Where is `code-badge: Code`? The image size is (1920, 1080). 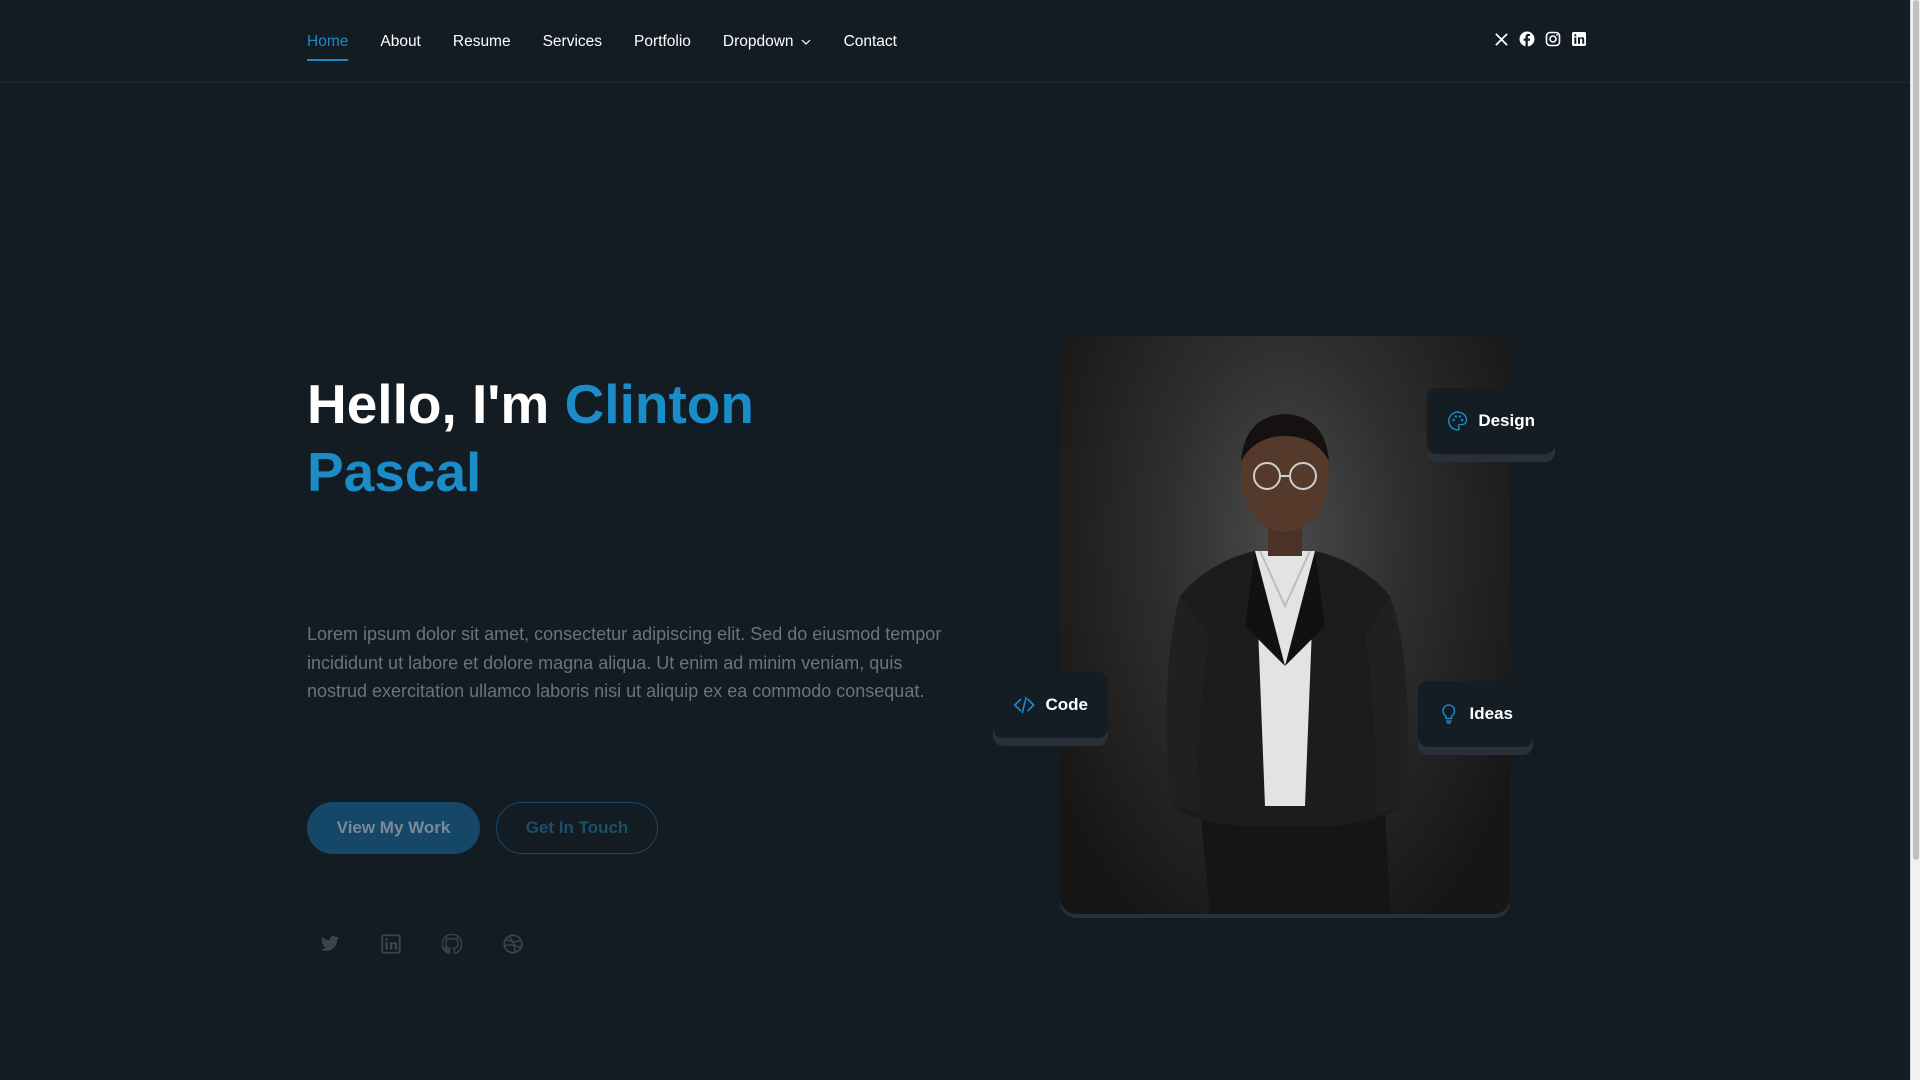 code-badge: Code is located at coordinates (1050, 705).